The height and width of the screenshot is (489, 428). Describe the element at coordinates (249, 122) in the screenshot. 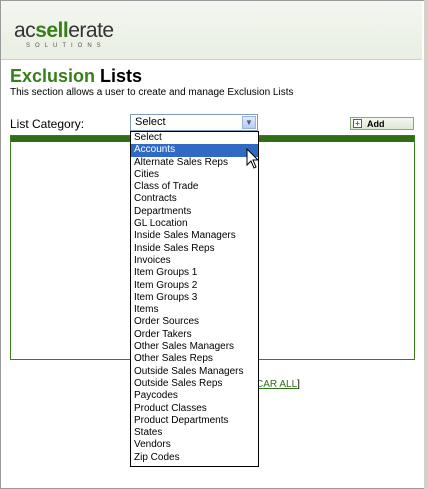

I see `chevron-down-icon: ▼` at that location.